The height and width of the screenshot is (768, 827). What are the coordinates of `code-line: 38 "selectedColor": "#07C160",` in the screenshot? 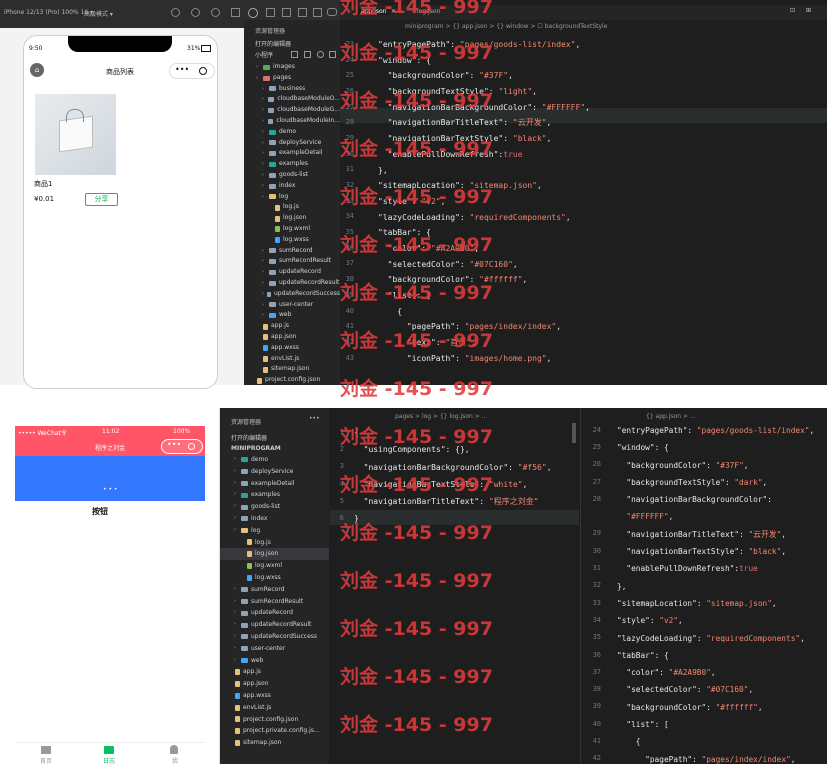 It's located at (704, 689).